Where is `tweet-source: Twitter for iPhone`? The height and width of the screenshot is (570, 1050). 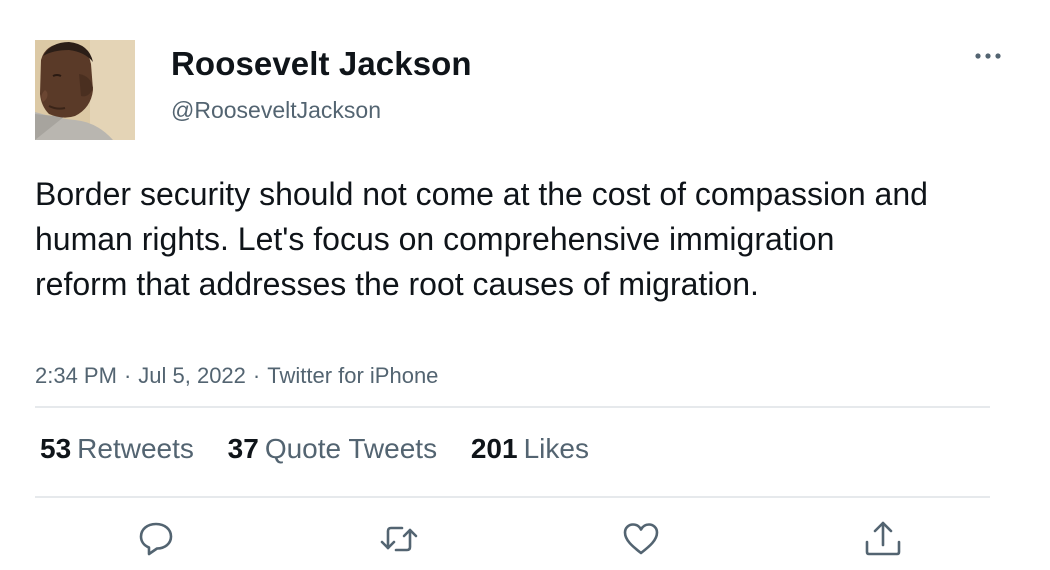
tweet-source: Twitter for iPhone is located at coordinates (352, 375).